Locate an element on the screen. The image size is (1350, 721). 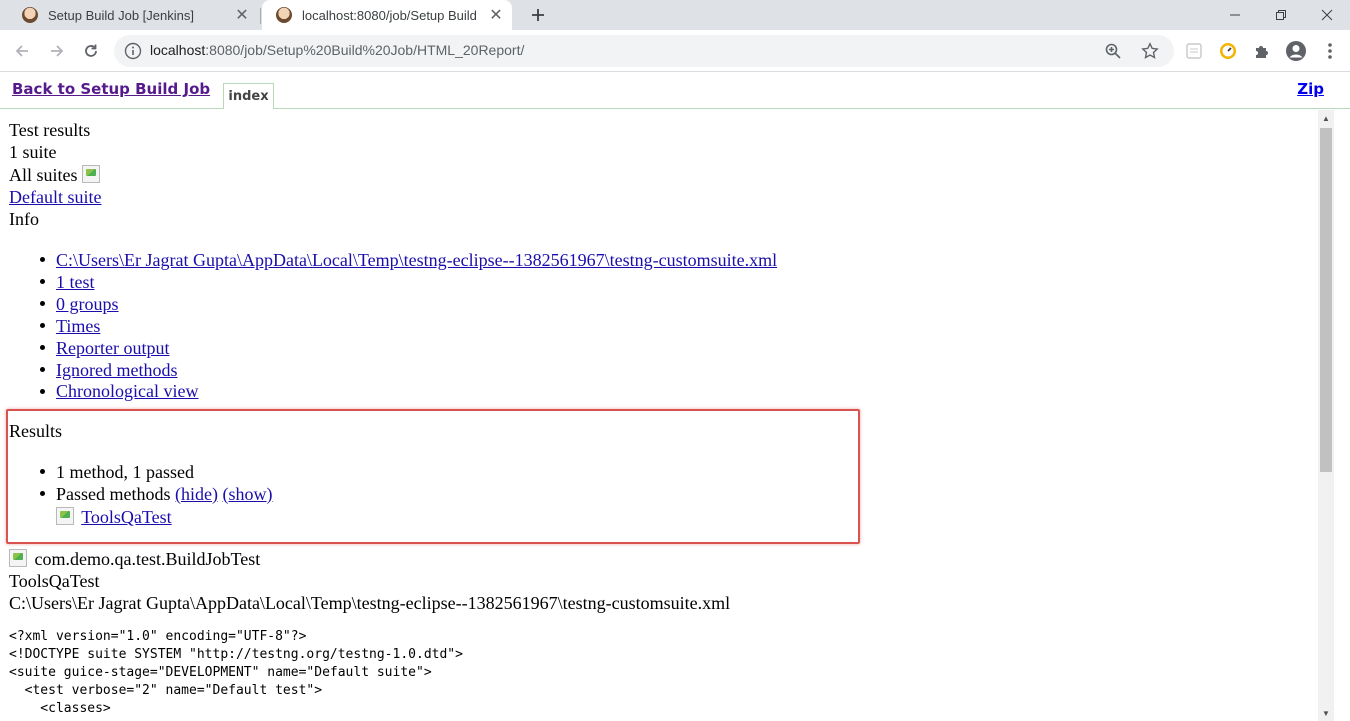
class-row: com.demo.qa.test.BuildJobTest is located at coordinates (134, 559).